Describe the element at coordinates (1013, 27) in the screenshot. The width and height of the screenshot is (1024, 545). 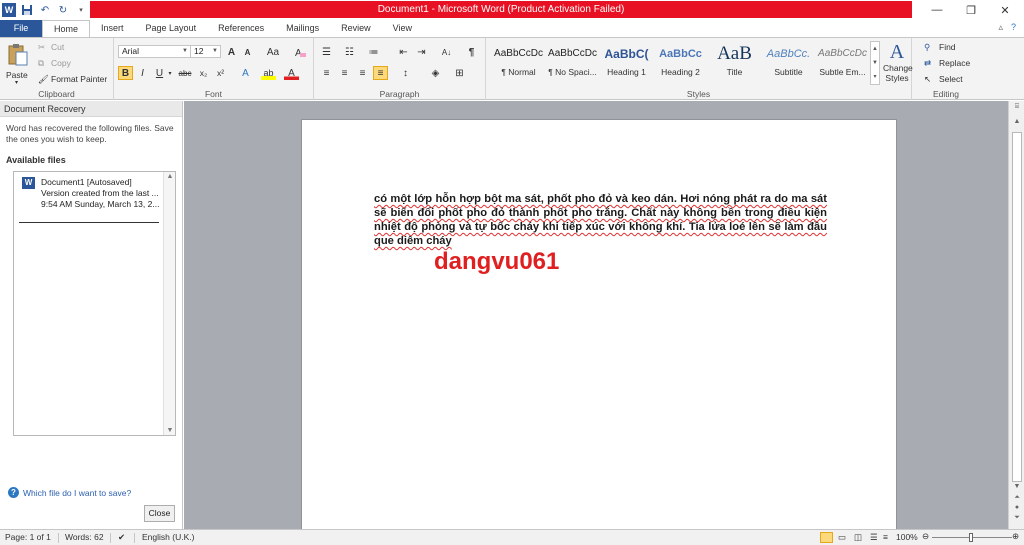
I see `help-icon: ?` at that location.